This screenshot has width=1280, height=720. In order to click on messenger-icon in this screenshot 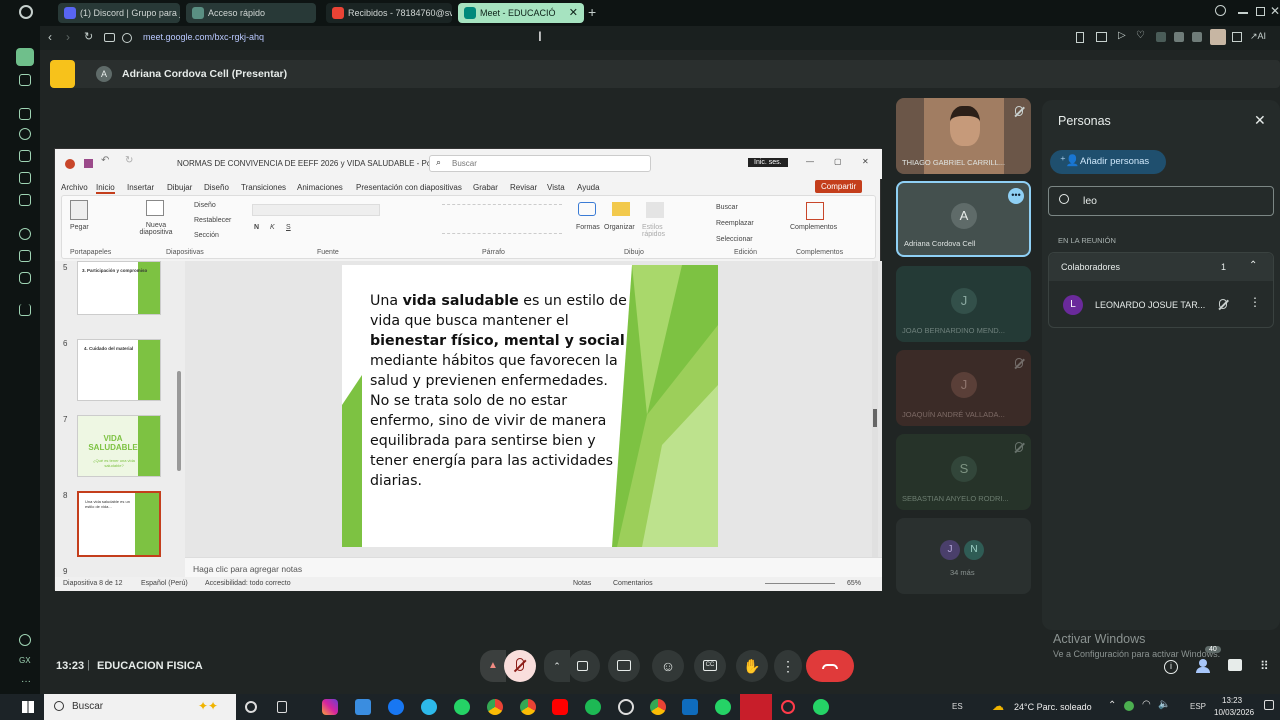, I will do `click(25, 114)`.